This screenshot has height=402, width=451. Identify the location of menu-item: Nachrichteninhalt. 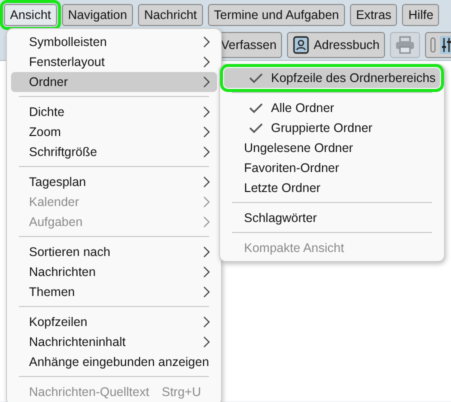
(114, 342).